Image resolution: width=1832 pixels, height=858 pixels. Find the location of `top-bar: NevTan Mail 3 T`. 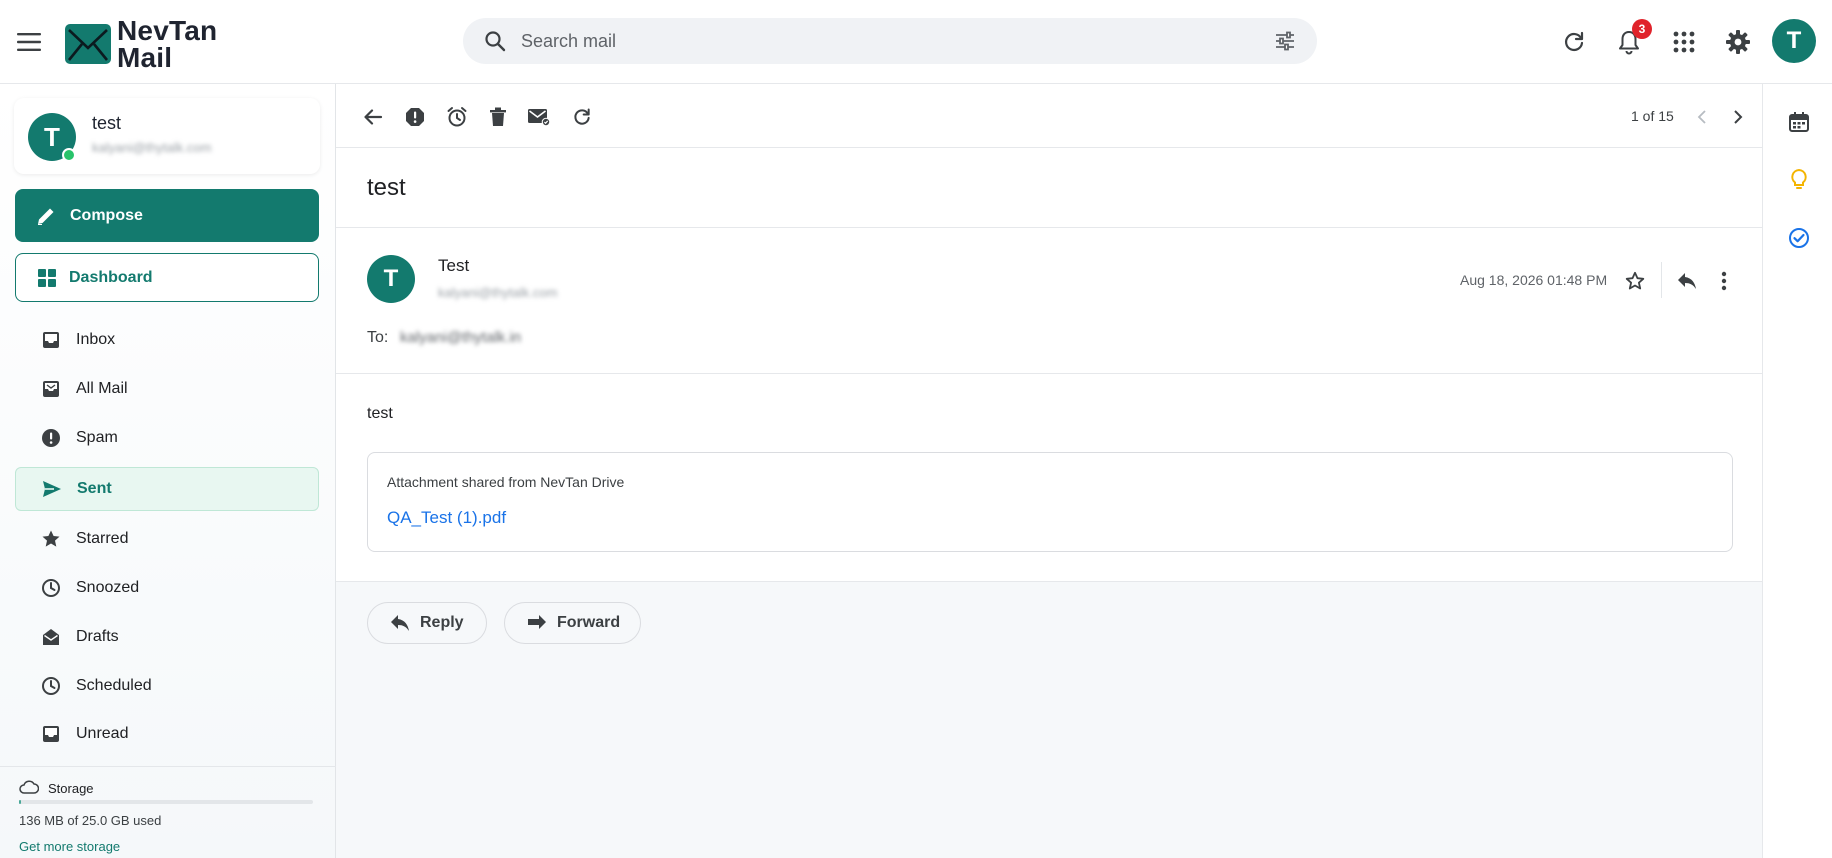

top-bar: NevTan Mail 3 T is located at coordinates (916, 42).